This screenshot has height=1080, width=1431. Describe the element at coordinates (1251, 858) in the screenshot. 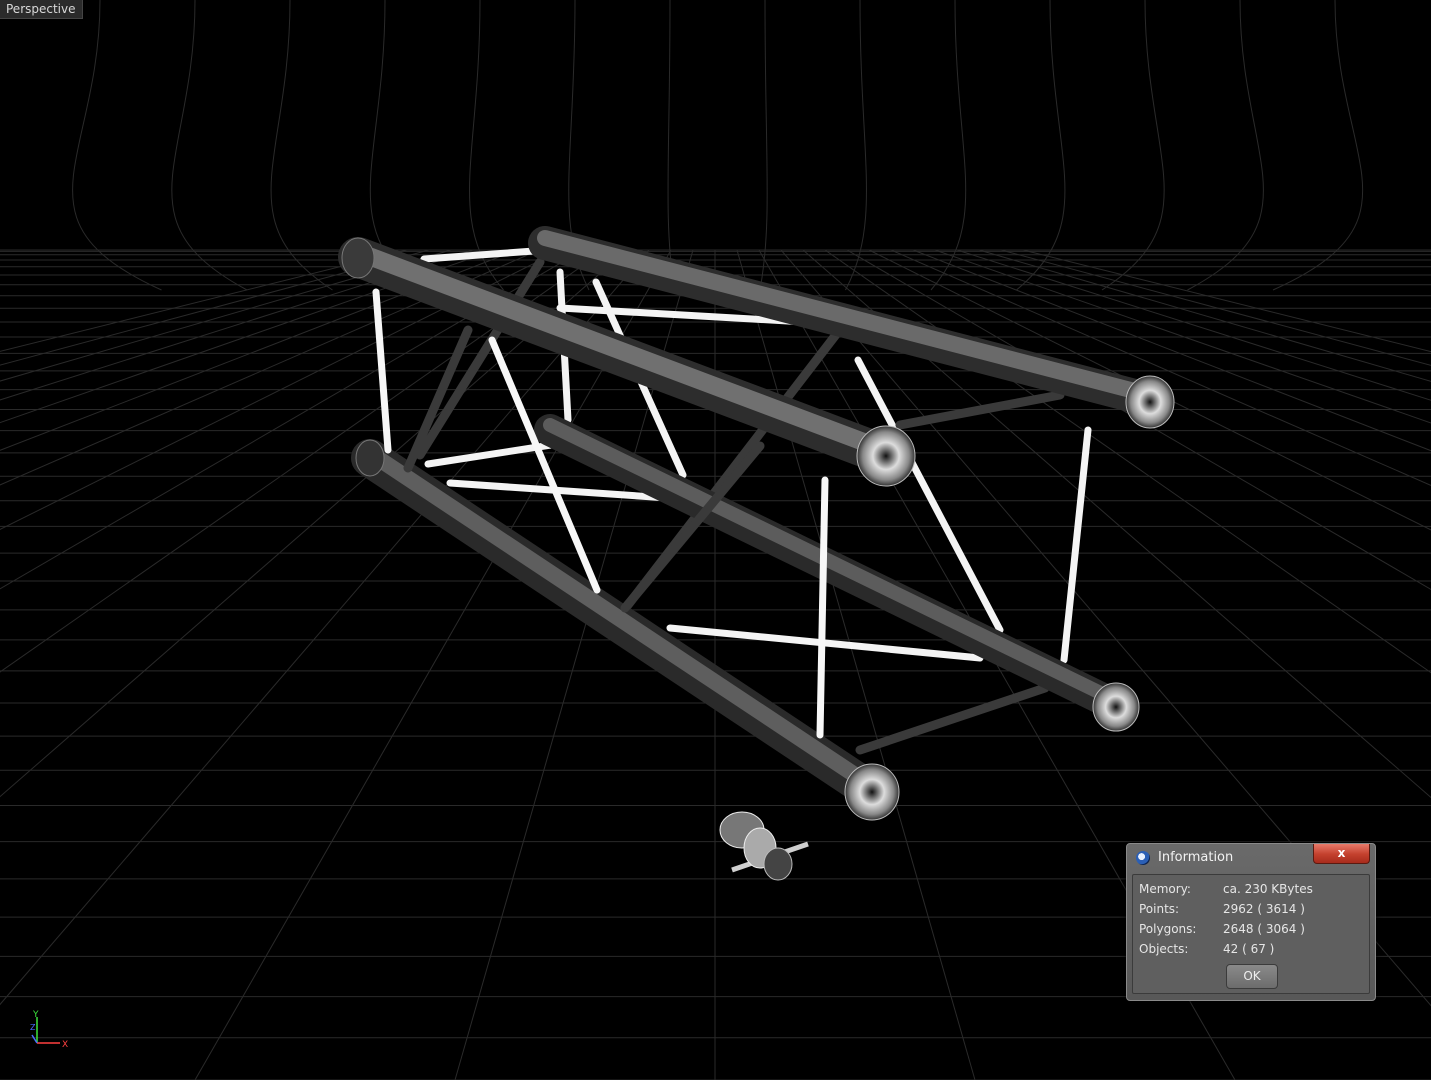

I see `dialog-titlebar: Information x` at that location.